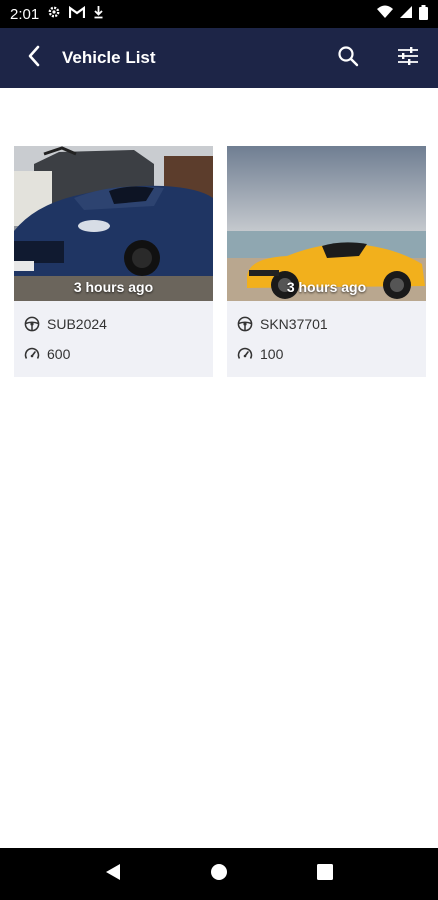 The image size is (438, 900). Describe the element at coordinates (219, 14) in the screenshot. I see `status-bar: 2:01` at that location.